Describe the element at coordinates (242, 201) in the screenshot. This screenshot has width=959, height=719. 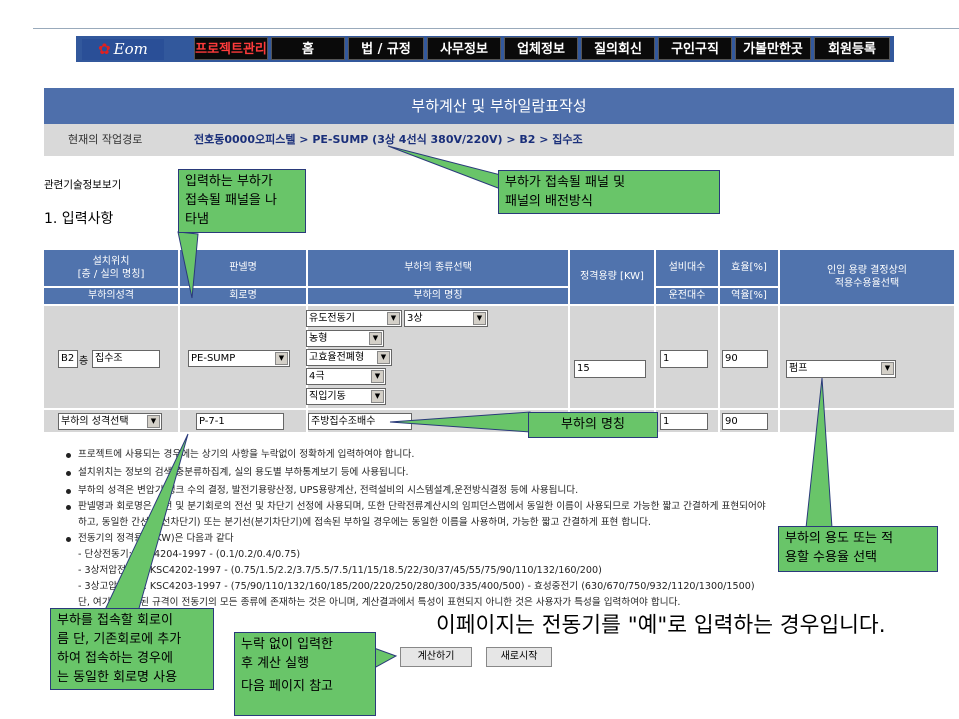
I see `callout-panel-input: 입력하는 부하가 접속될 패널을 나 타냄` at that location.